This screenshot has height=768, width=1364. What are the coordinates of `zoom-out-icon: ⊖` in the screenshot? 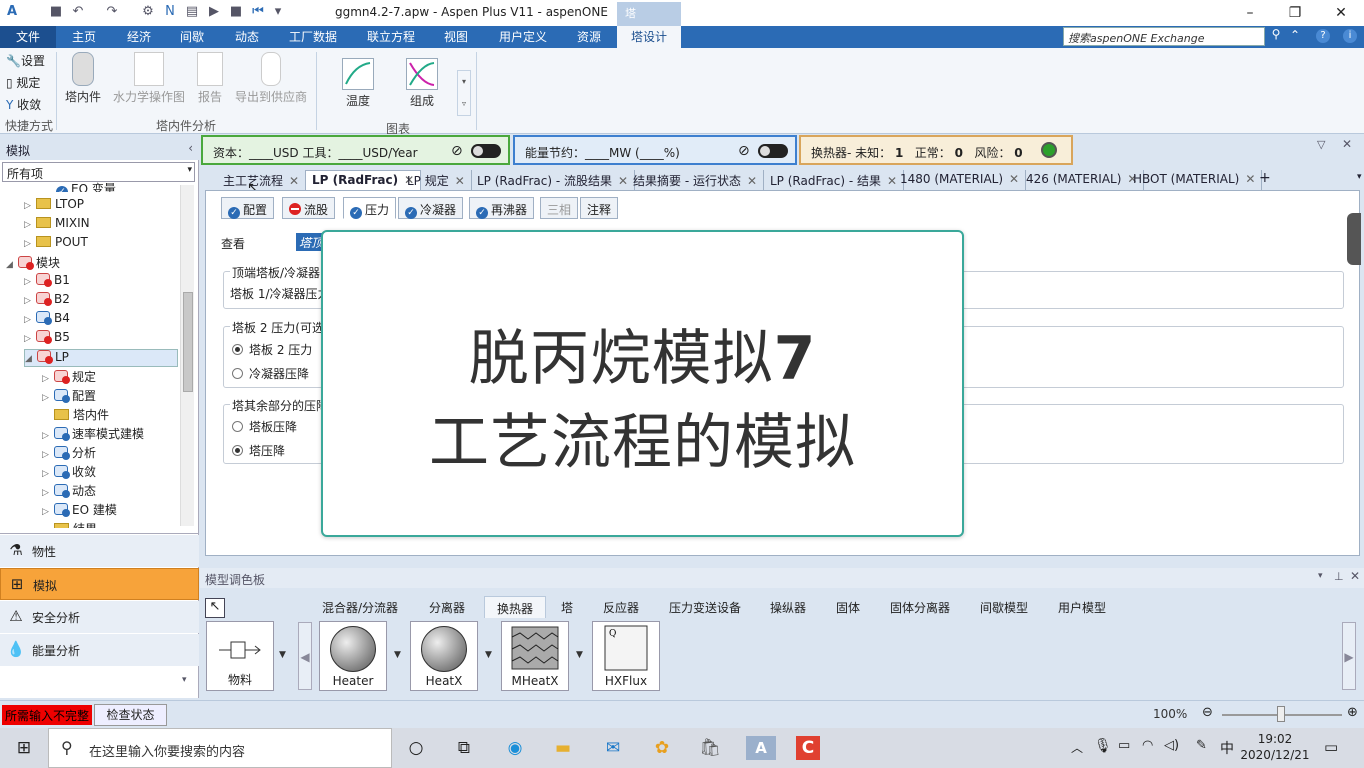 It's located at (1207, 712).